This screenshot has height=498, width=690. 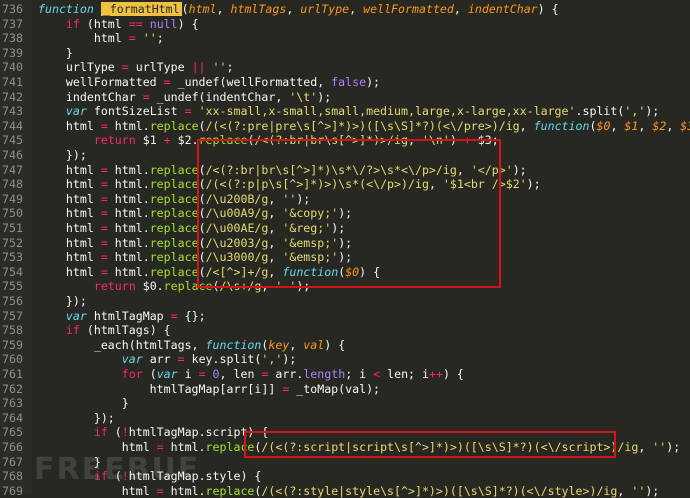 I want to click on line-number: 750, so click(x=12, y=213).